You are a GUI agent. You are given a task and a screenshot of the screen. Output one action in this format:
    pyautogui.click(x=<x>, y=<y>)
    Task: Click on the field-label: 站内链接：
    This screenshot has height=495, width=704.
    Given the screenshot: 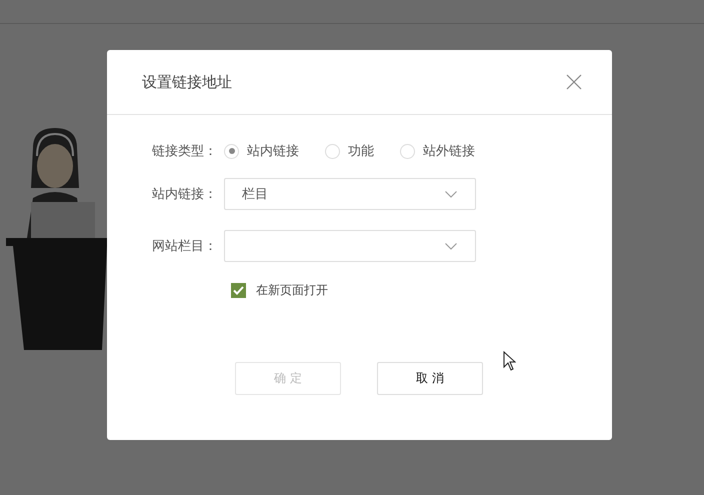 What is the action you would take?
    pyautogui.click(x=184, y=194)
    